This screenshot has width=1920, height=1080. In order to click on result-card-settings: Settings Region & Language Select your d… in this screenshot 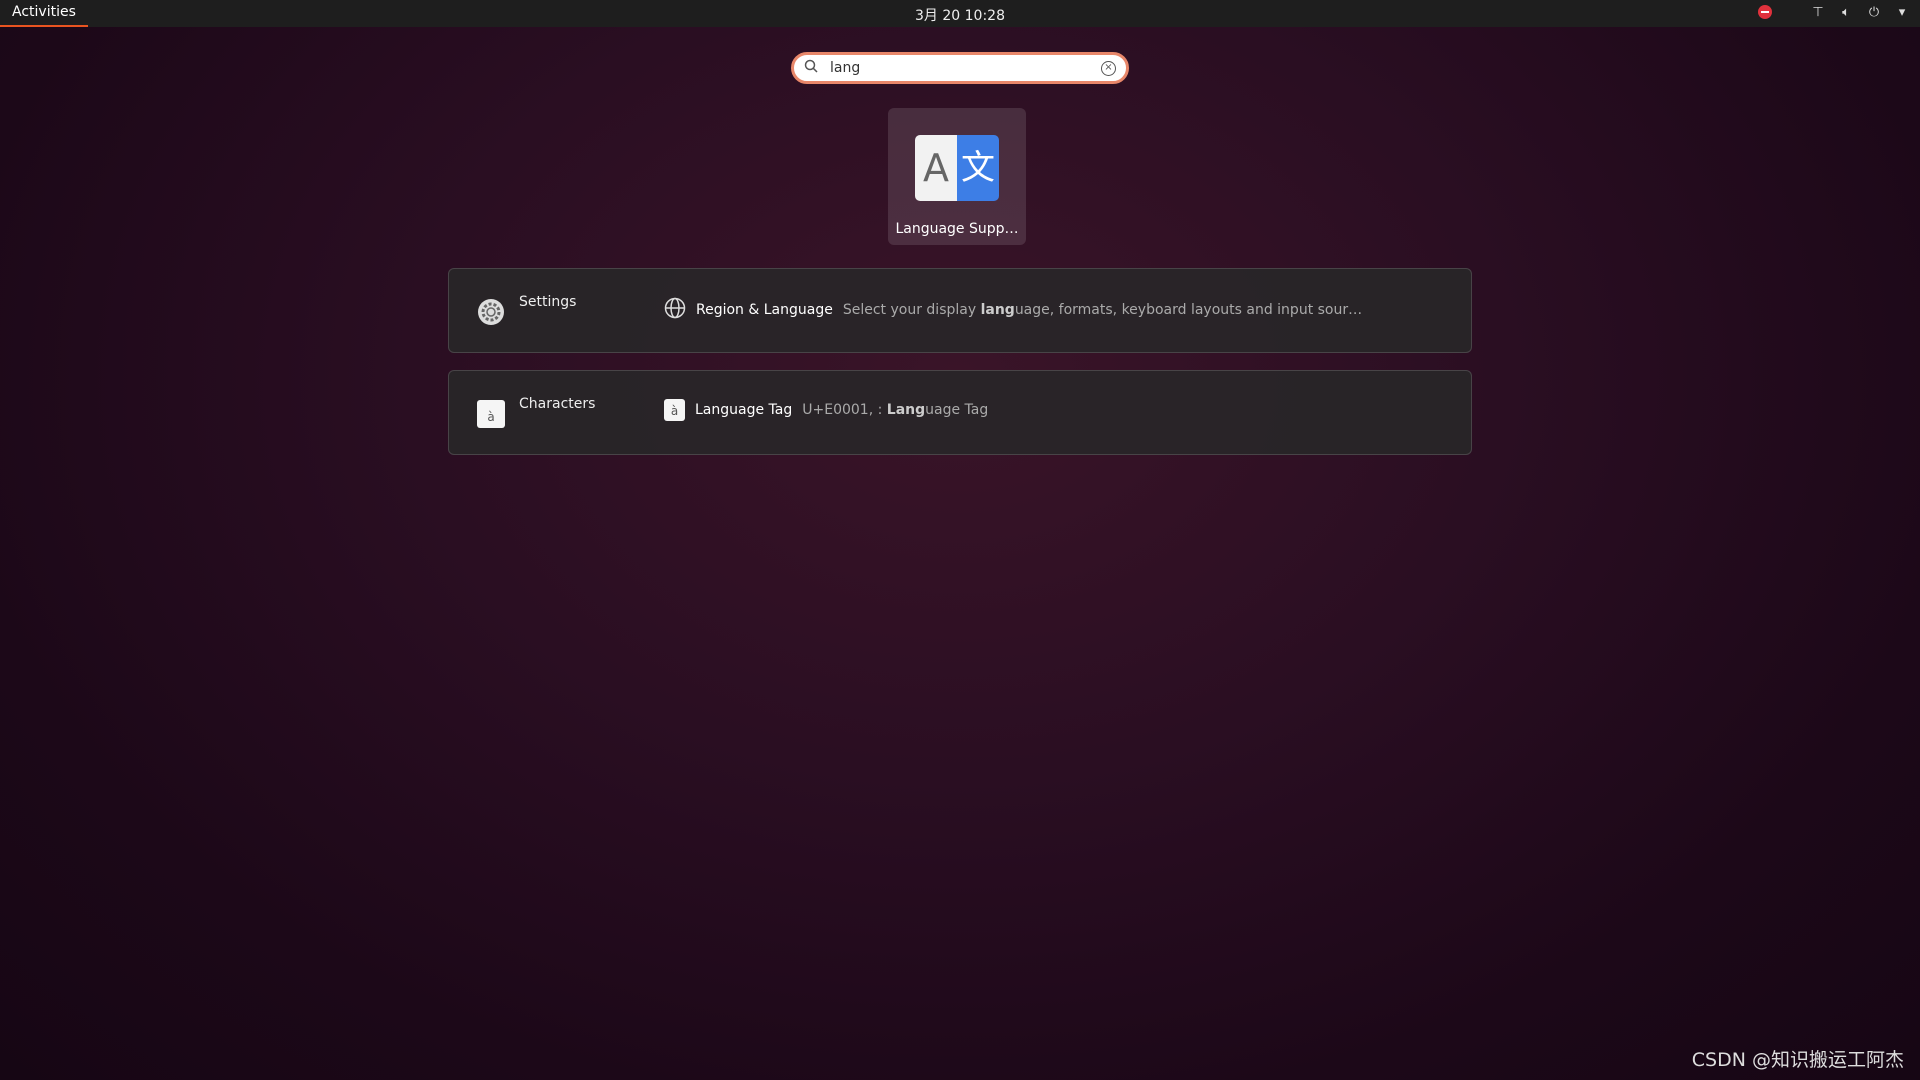, I will do `click(960, 310)`.